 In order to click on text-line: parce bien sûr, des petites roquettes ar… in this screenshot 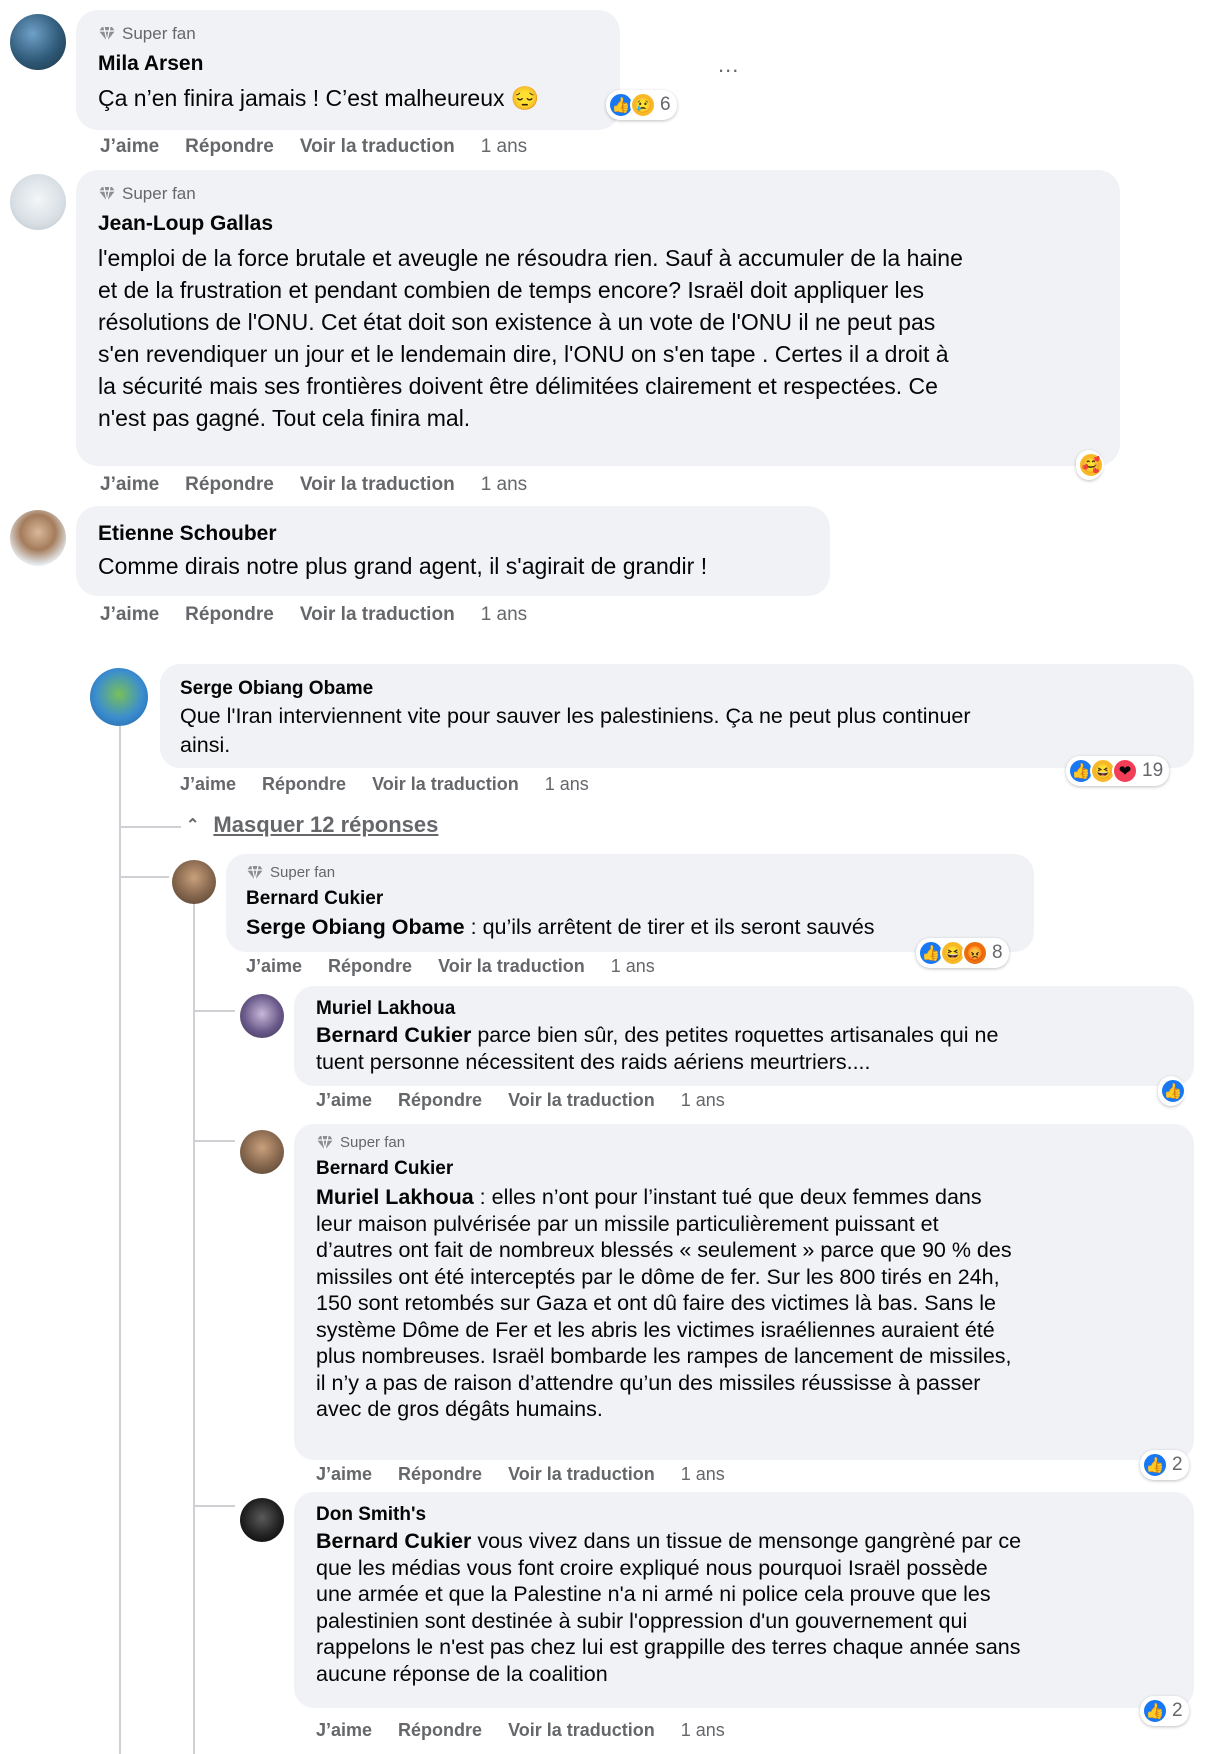, I will do `click(735, 1035)`.